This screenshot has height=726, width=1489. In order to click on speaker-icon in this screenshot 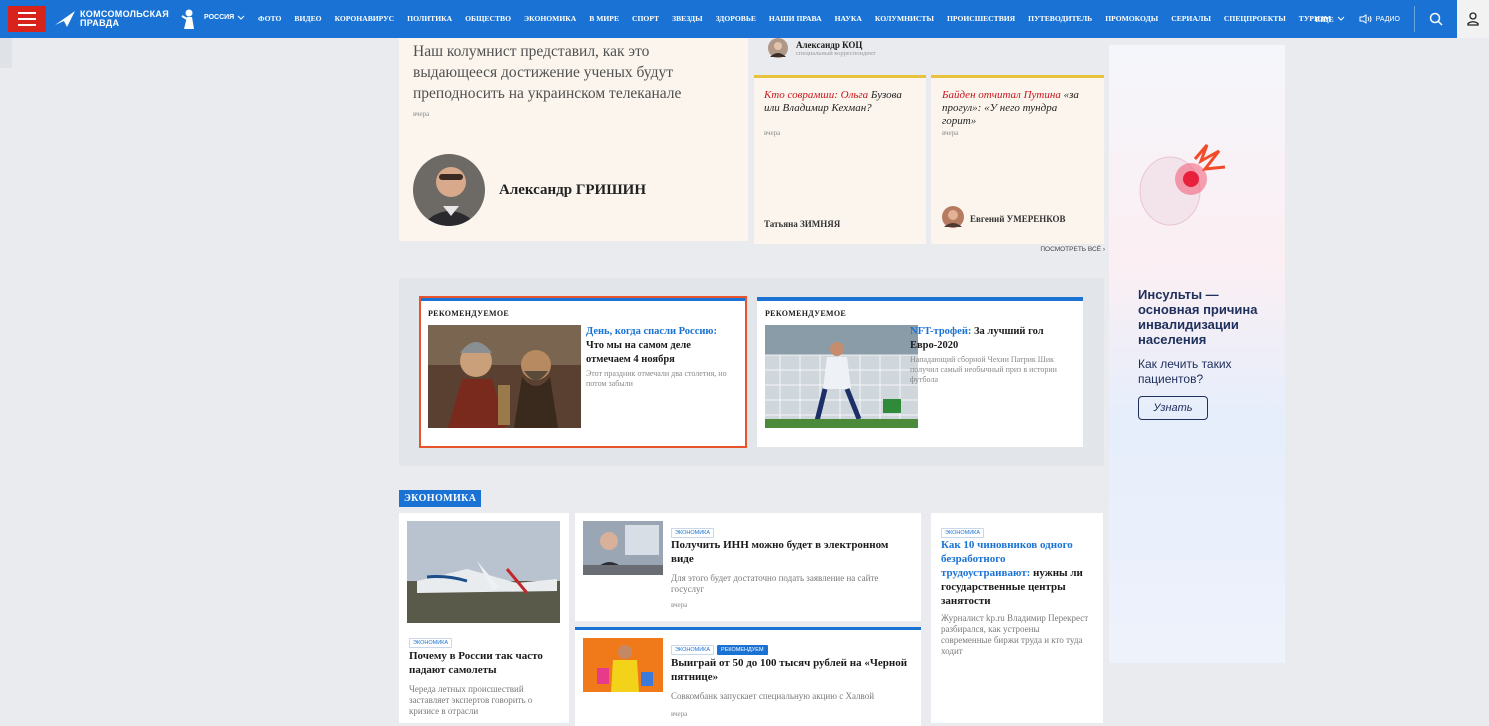, I will do `click(1365, 19)`.